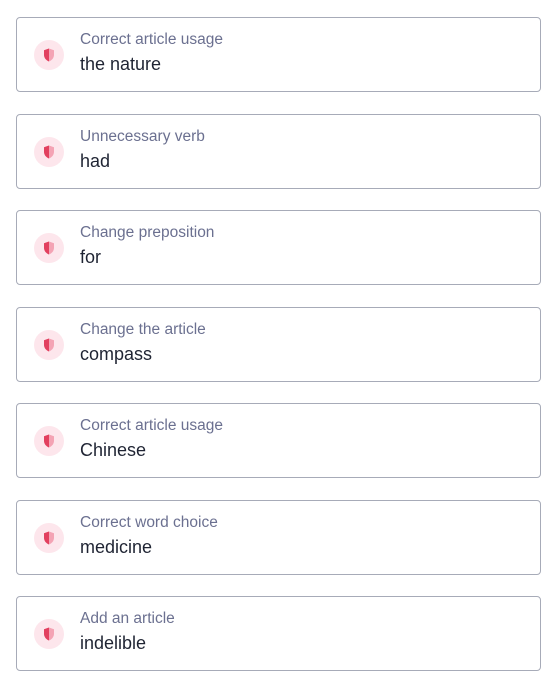 This screenshot has height=693, width=555. Describe the element at coordinates (127, 618) in the screenshot. I see `suggestion-title: Add an article` at that location.